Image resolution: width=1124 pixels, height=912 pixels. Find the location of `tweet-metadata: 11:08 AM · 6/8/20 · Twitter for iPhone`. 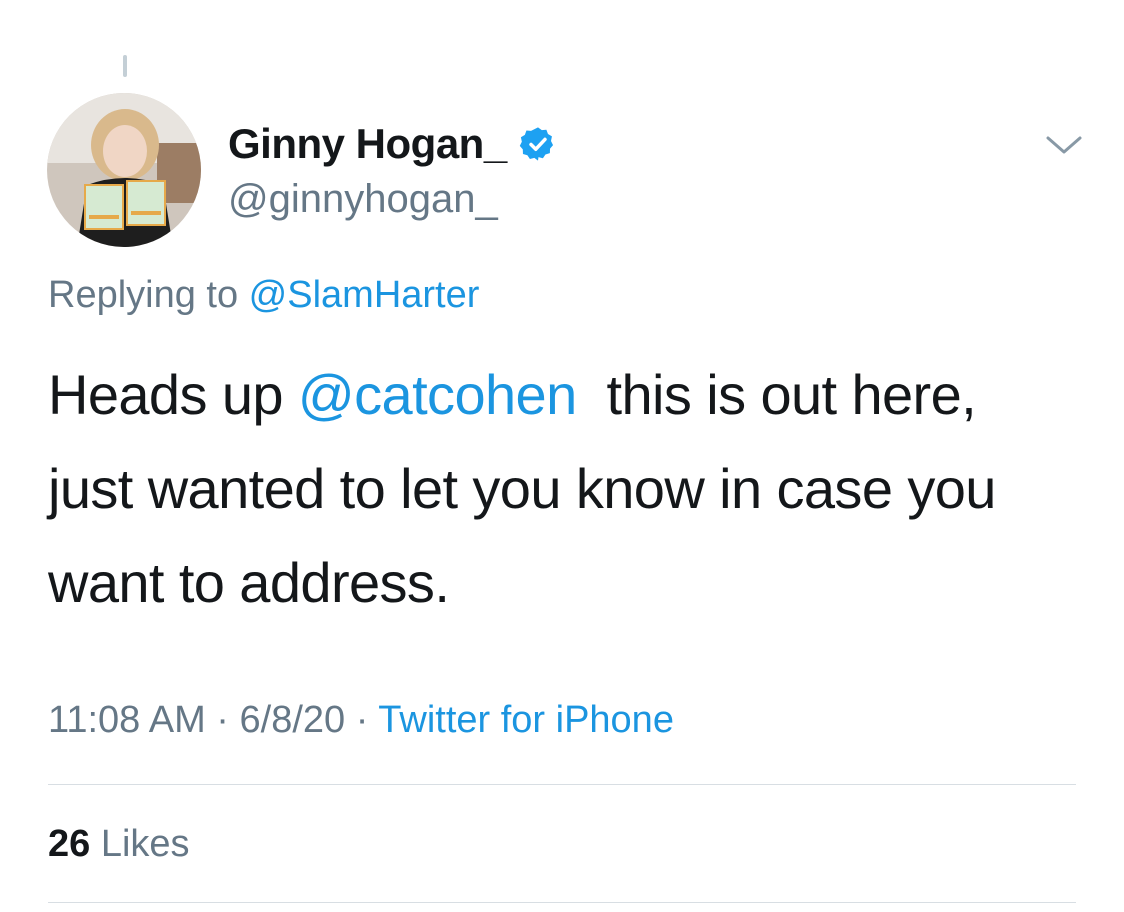

tweet-metadata: 11:08 AM · 6/8/20 · Twitter for iPhone is located at coordinates (361, 720).